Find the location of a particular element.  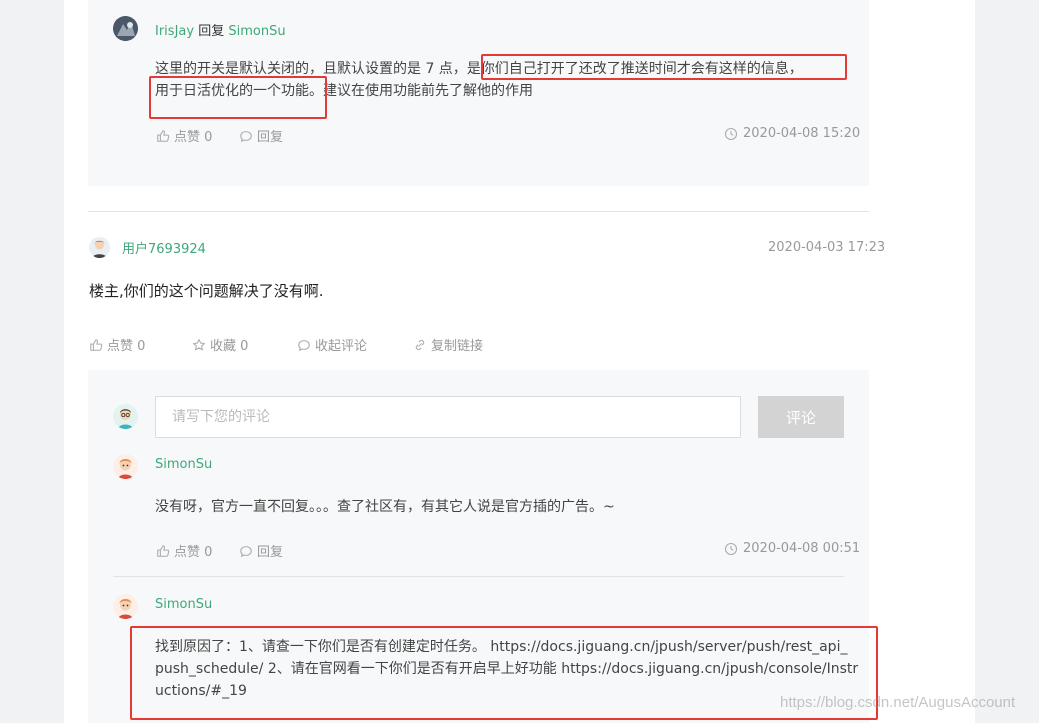

comment-time: 2020-04-03 17:23 is located at coordinates (827, 247).